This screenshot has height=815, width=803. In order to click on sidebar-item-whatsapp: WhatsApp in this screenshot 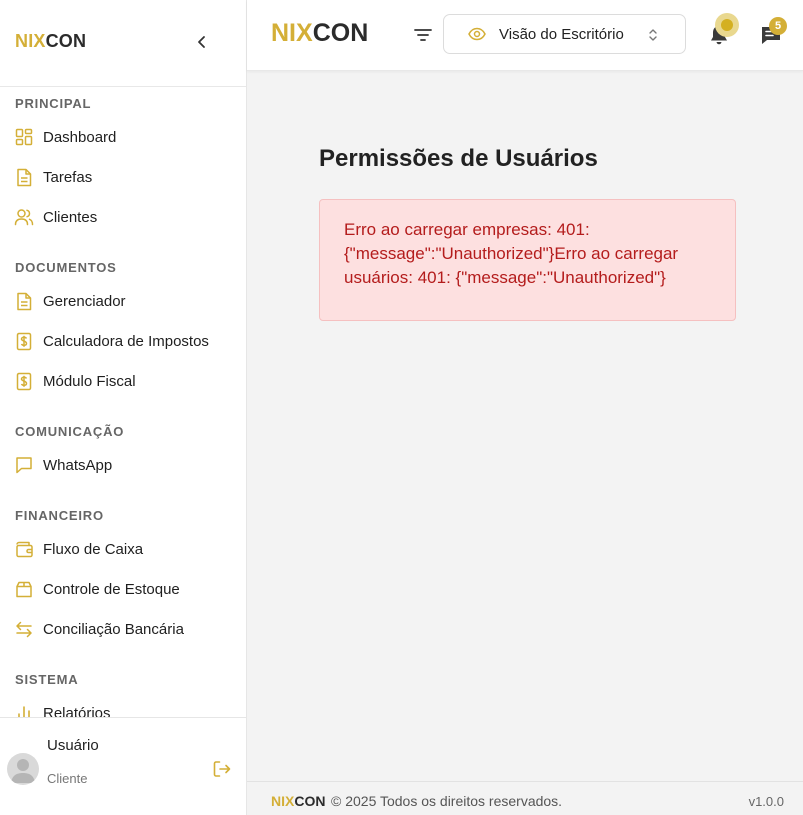, I will do `click(124, 465)`.